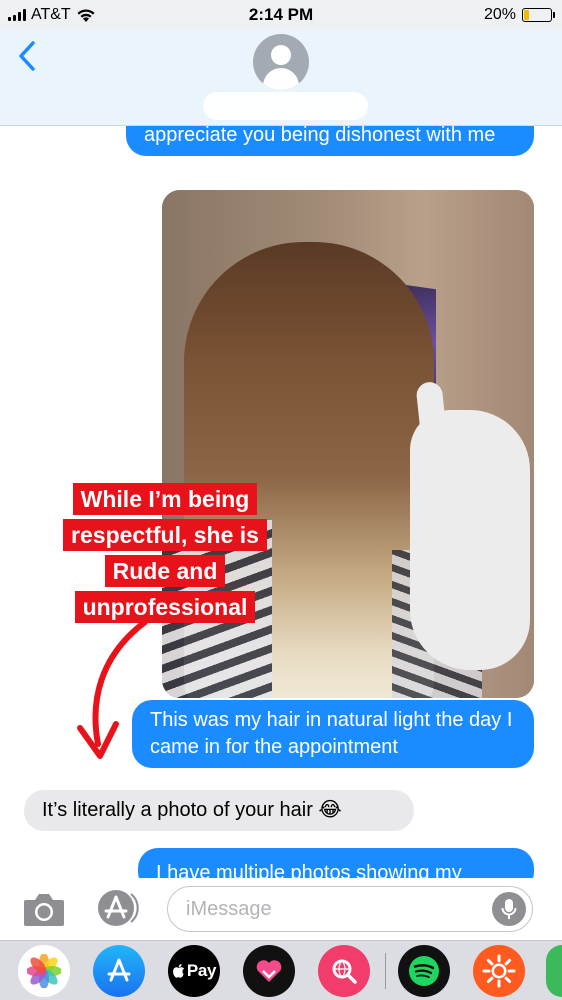  I want to click on battery-percent: 20%, so click(499, 14).